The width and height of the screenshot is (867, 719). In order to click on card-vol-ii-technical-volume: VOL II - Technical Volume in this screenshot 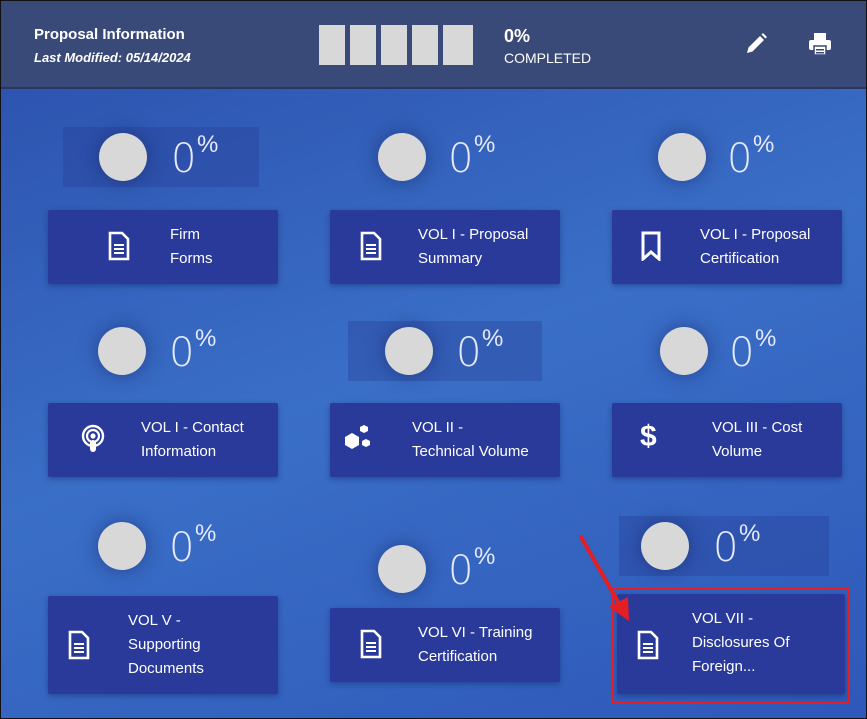, I will do `click(445, 440)`.